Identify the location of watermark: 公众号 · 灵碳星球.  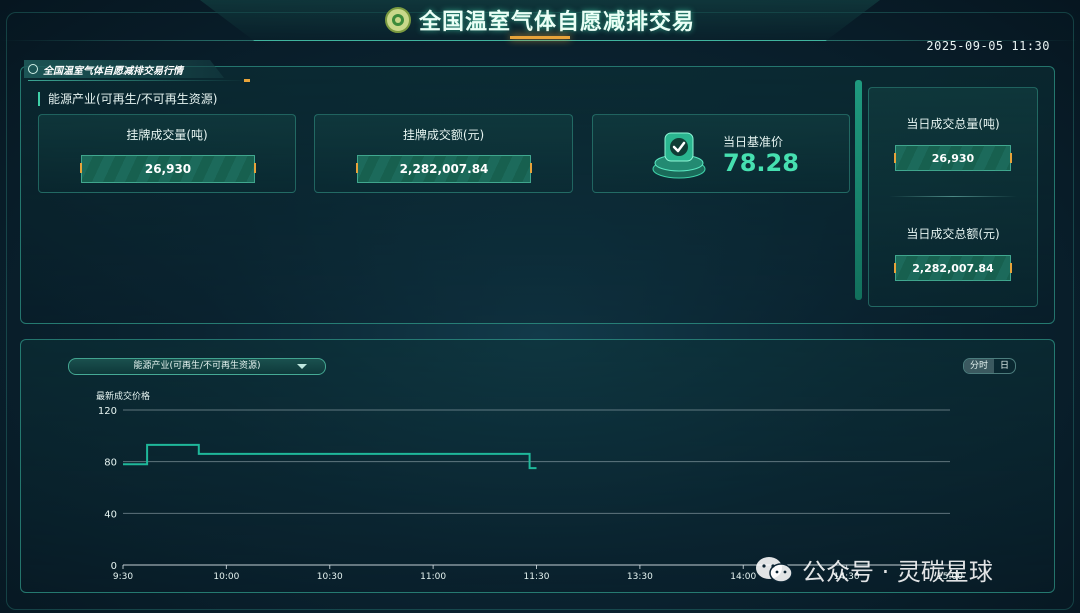
(873, 569).